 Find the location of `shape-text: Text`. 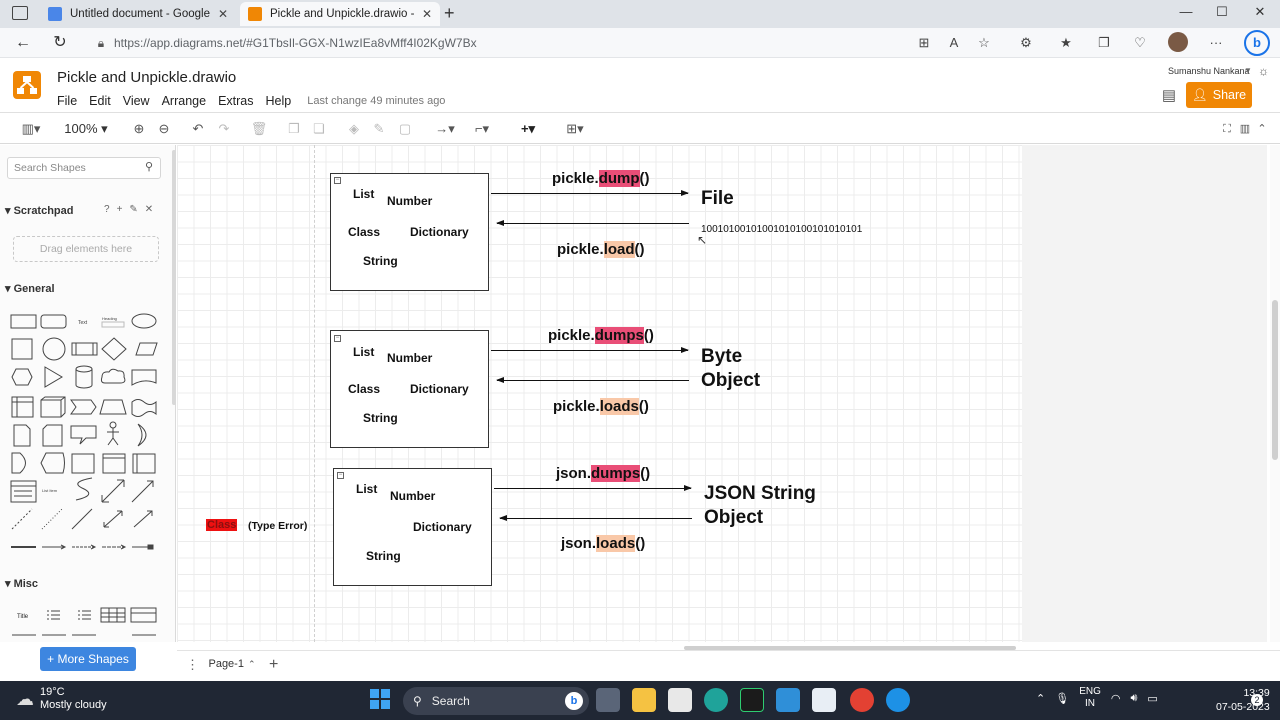

shape-text: Text is located at coordinates (83, 323).